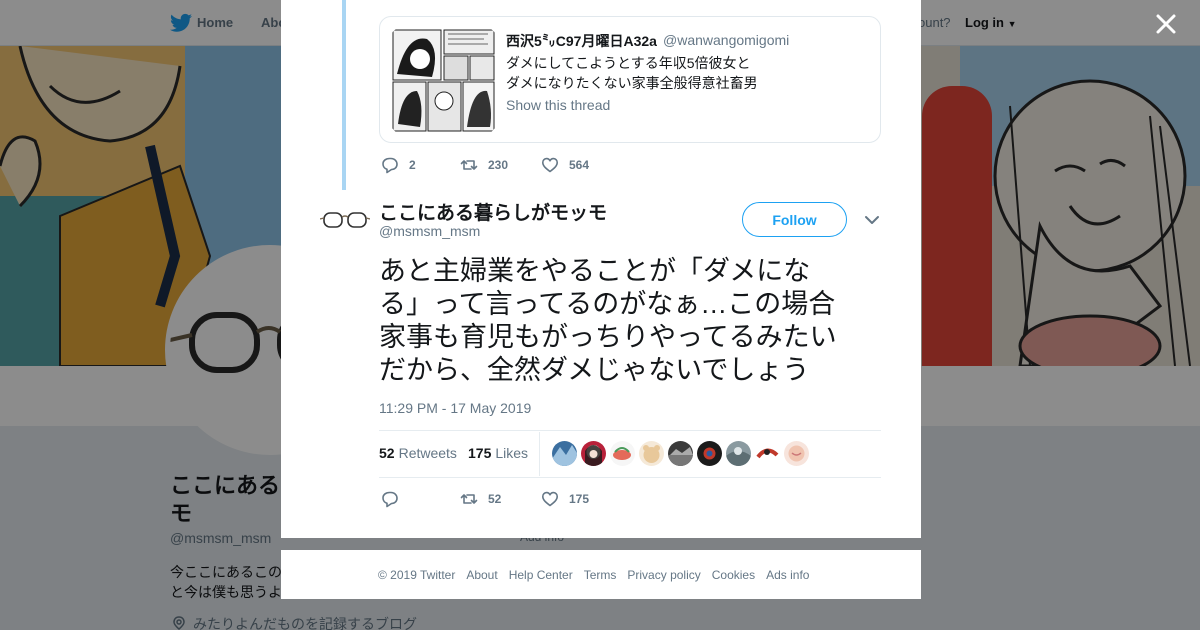  I want to click on likes-stat-label: Likes, so click(512, 453).